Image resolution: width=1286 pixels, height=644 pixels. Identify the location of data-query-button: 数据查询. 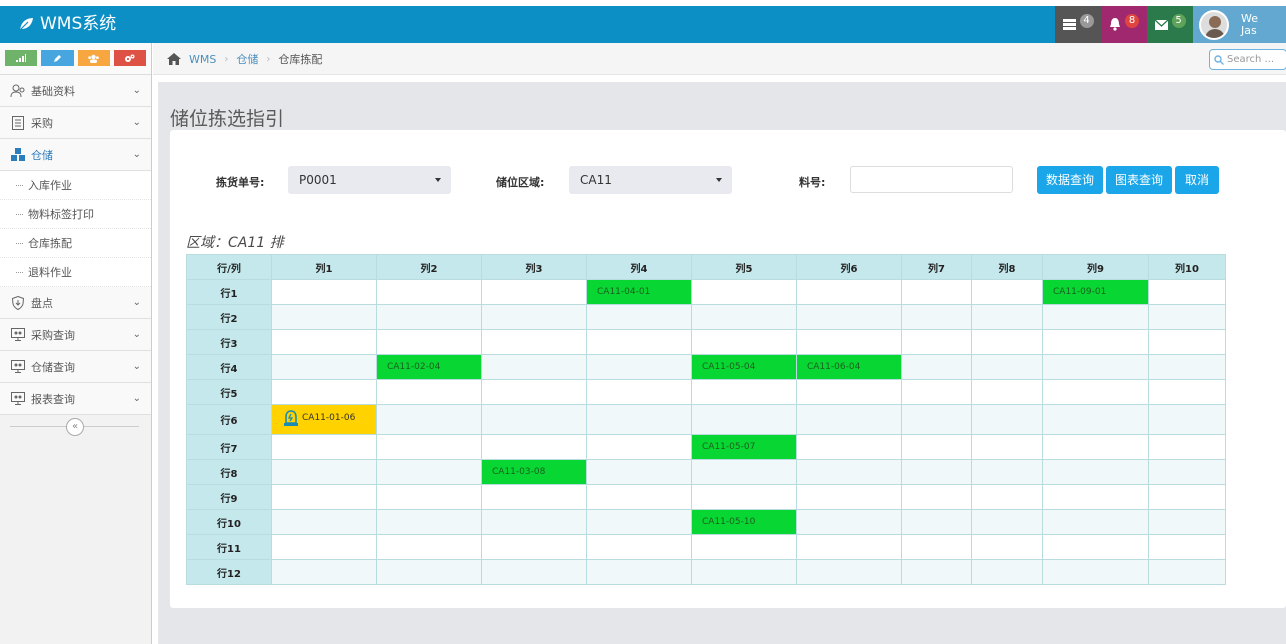
(1070, 180).